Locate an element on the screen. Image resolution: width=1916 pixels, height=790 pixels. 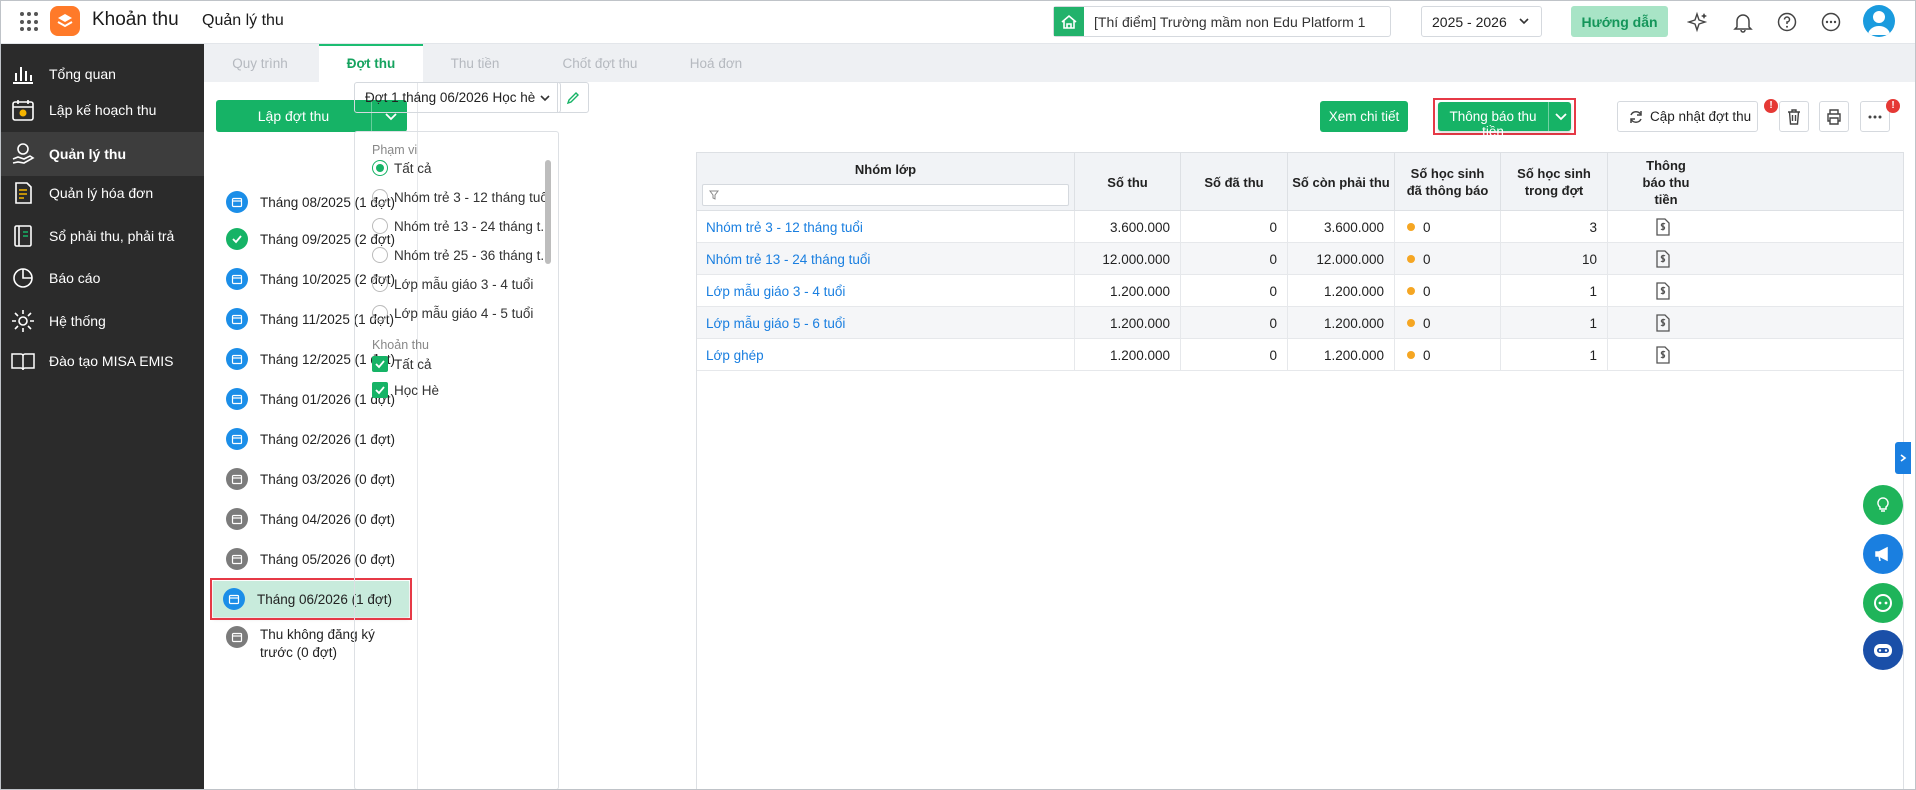
fee-option: Tất cả is located at coordinates (477, 364).